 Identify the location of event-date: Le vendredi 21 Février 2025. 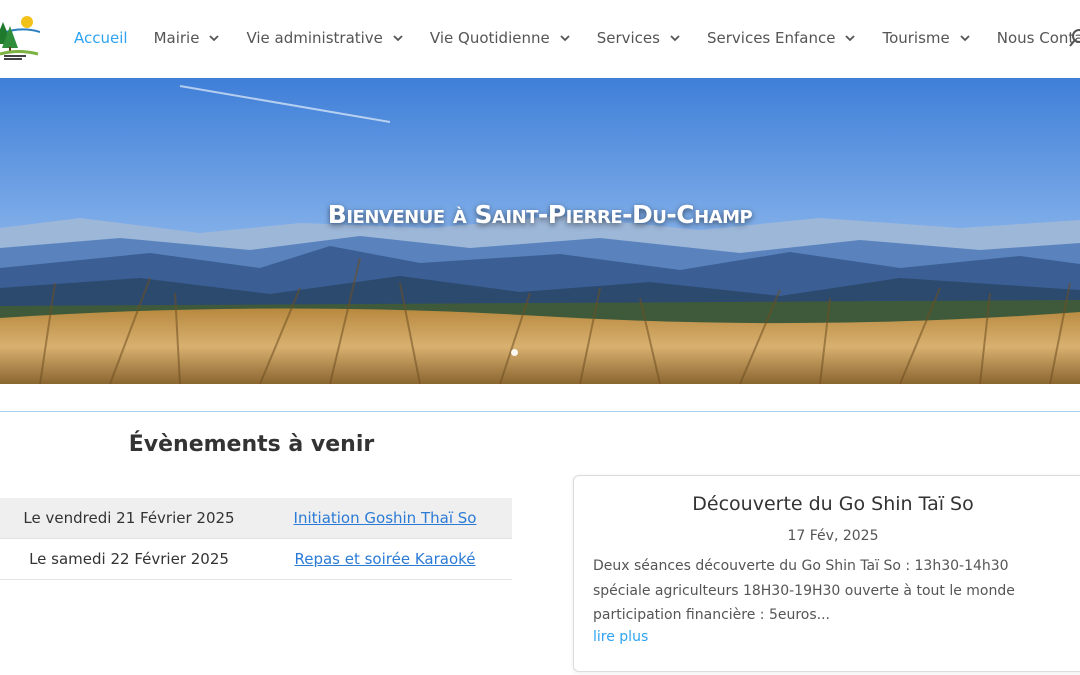
(129, 518).